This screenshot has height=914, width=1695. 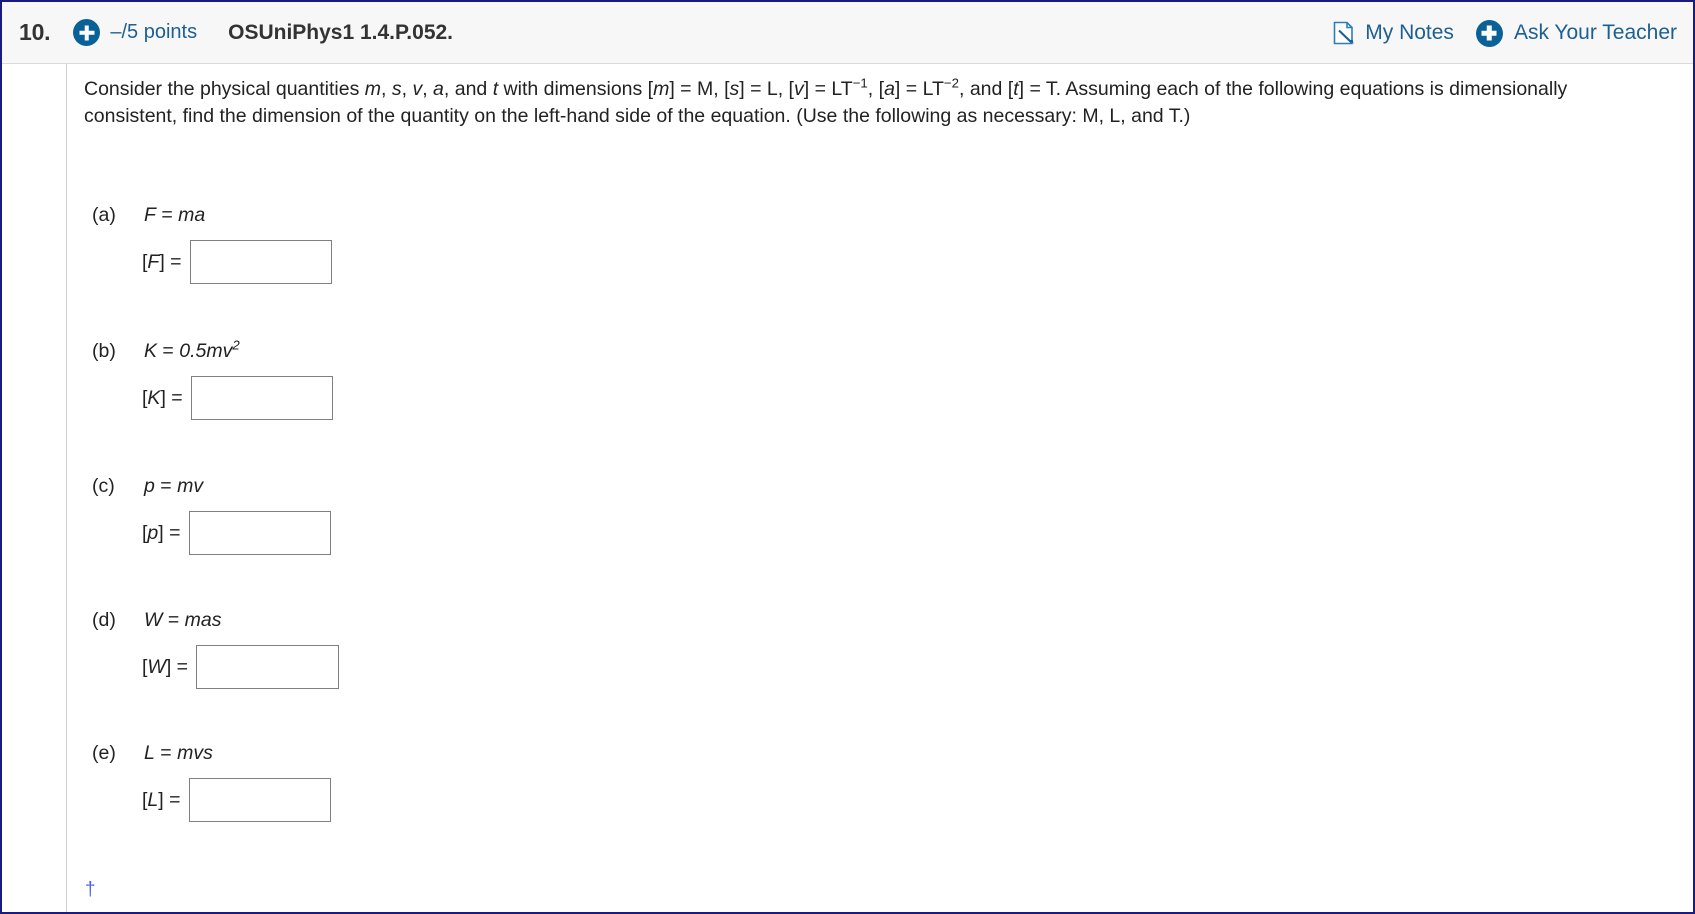 I want to click on stem-dim-a-val: ] = LT, so click(x=919, y=89).